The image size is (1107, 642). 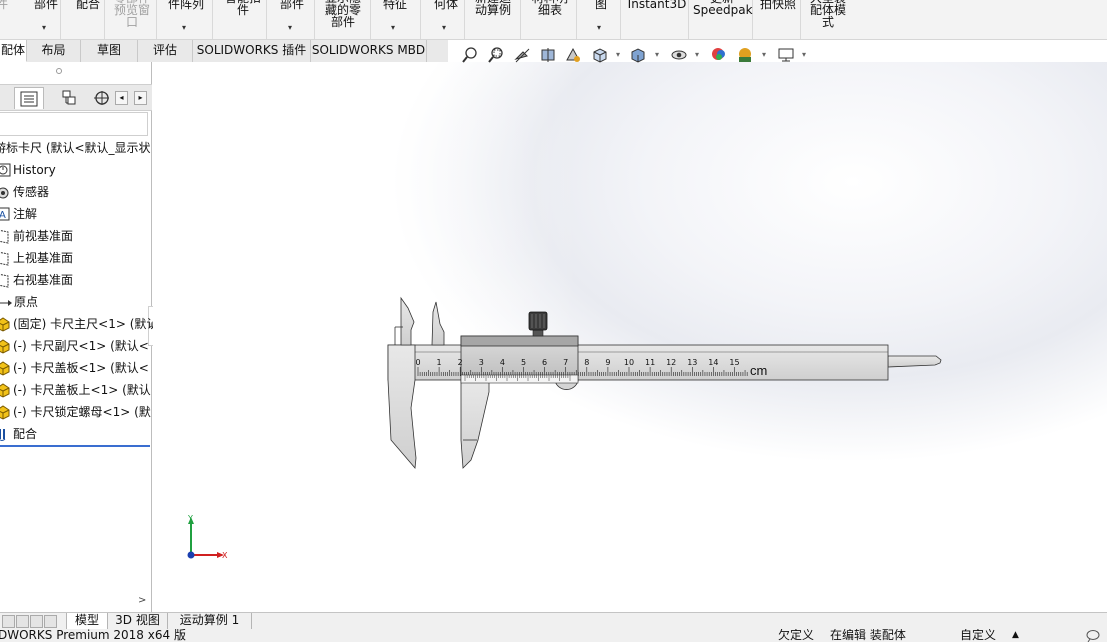 I want to click on display-style-dropdown: ▾, so click(x=657, y=54).